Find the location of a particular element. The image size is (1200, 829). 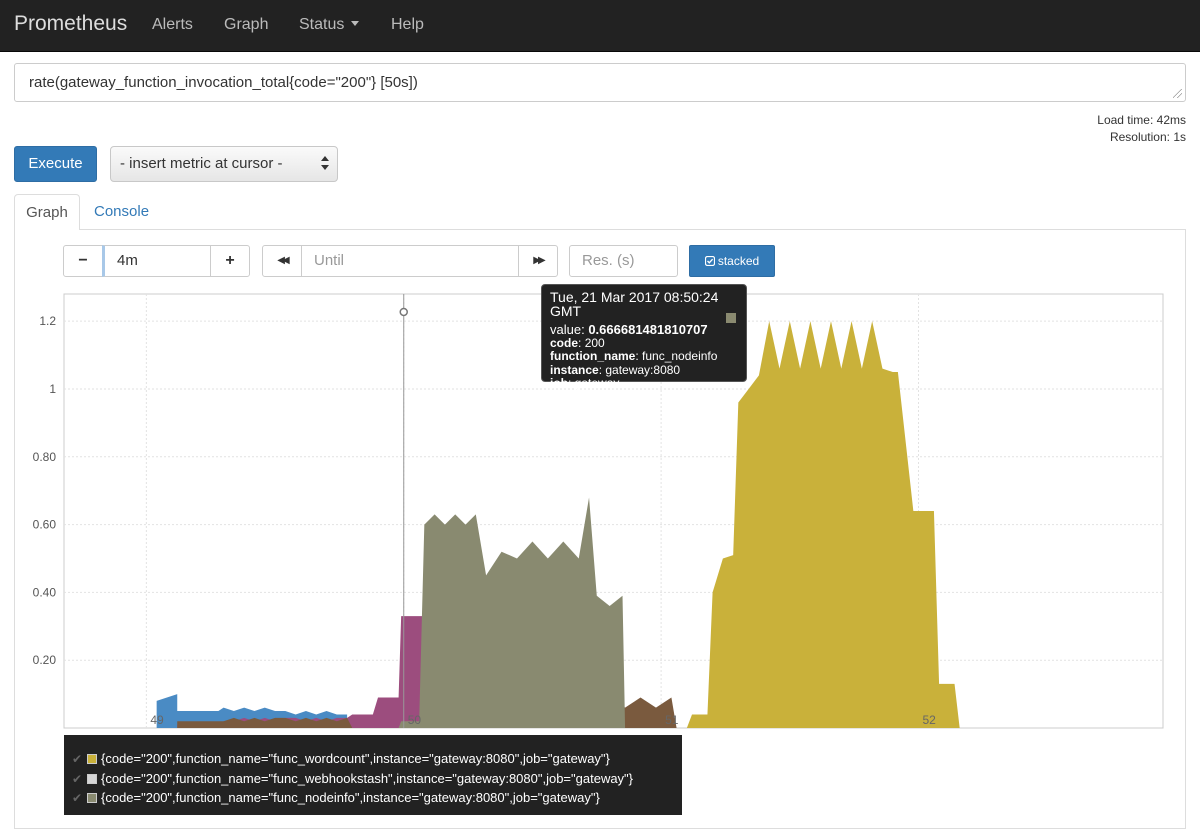

tooltip-value-row: value: 0.666681481810707 is located at coordinates (644, 330).